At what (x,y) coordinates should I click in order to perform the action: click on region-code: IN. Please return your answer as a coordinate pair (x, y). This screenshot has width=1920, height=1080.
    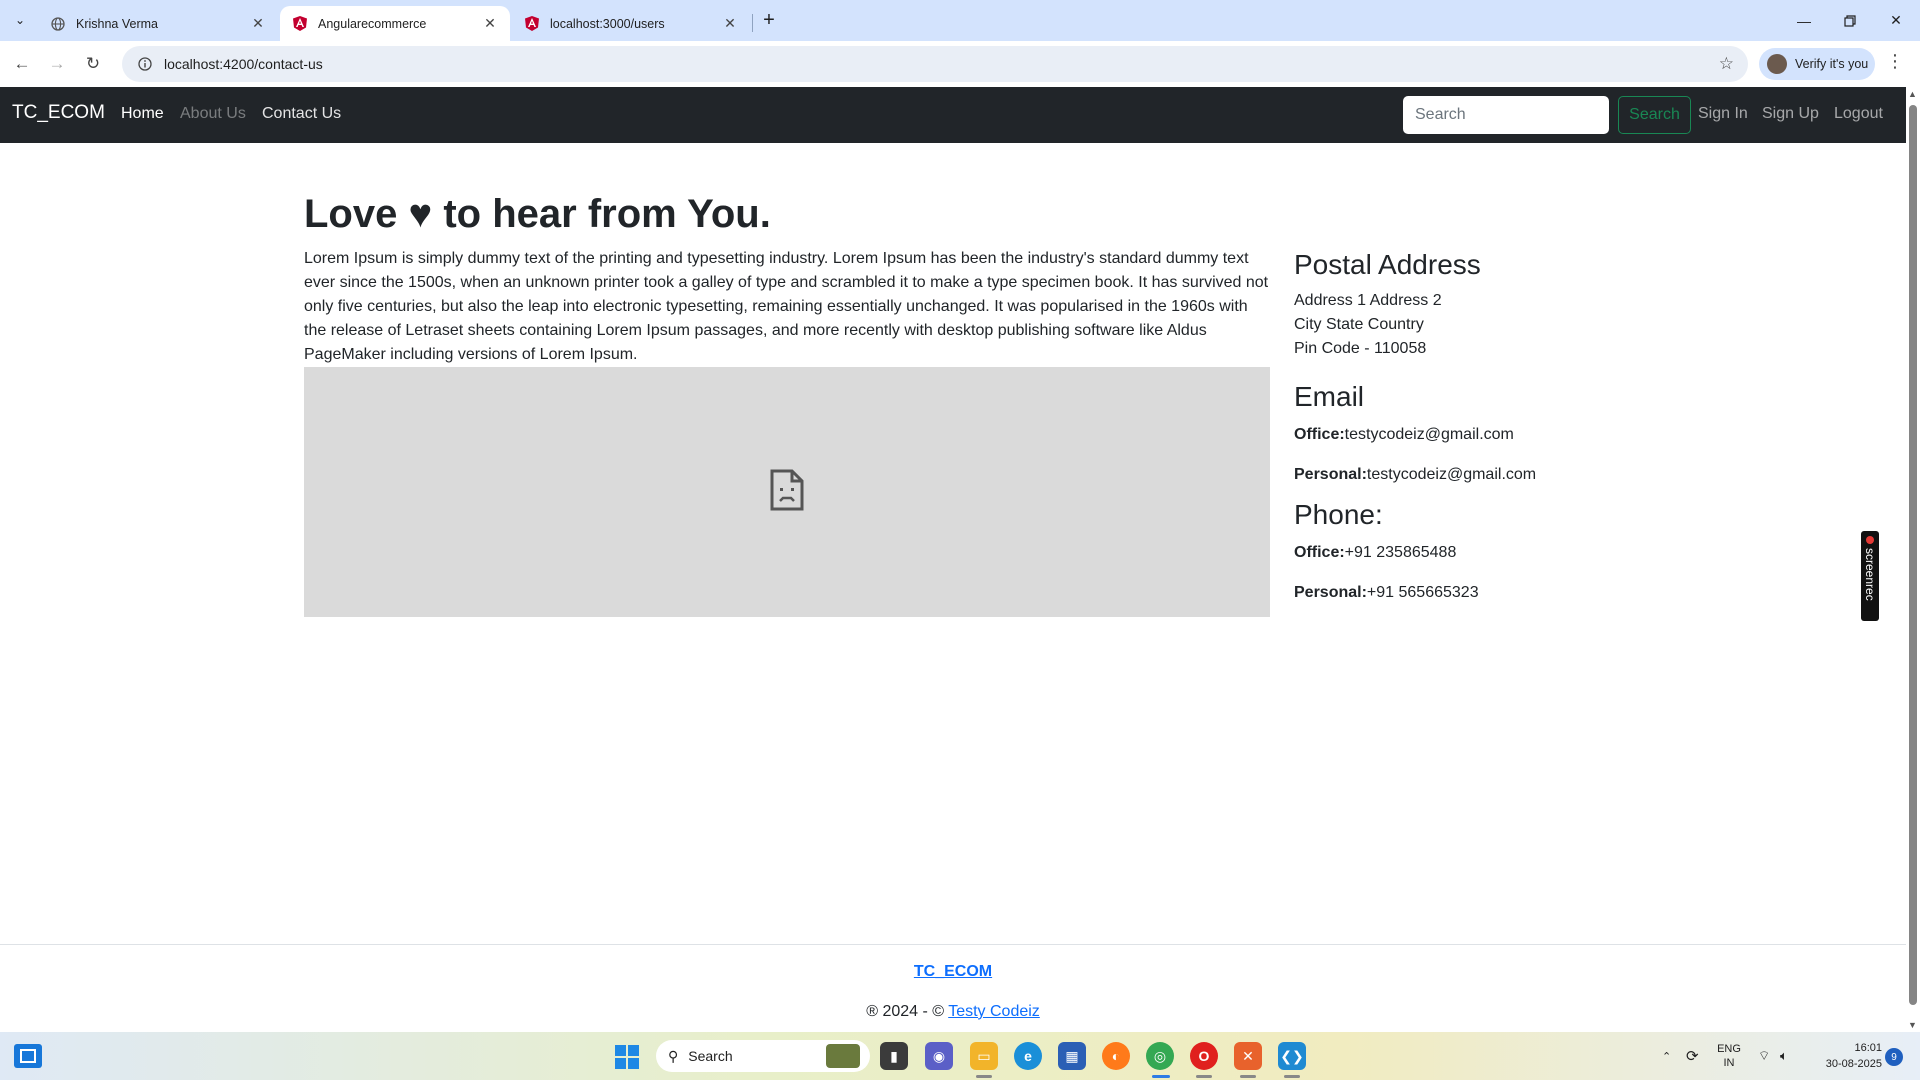
    Looking at the image, I should click on (1729, 1063).